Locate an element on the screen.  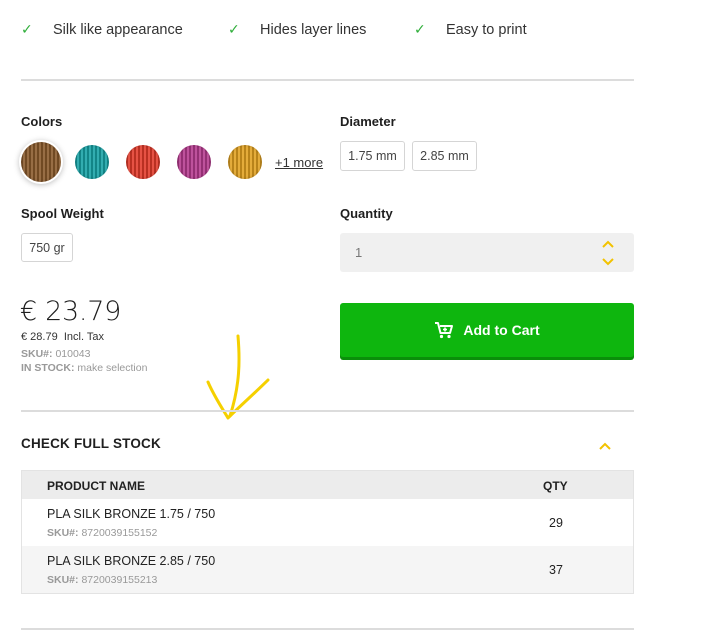
diameter-option-285: 2.85 mm is located at coordinates (444, 156).